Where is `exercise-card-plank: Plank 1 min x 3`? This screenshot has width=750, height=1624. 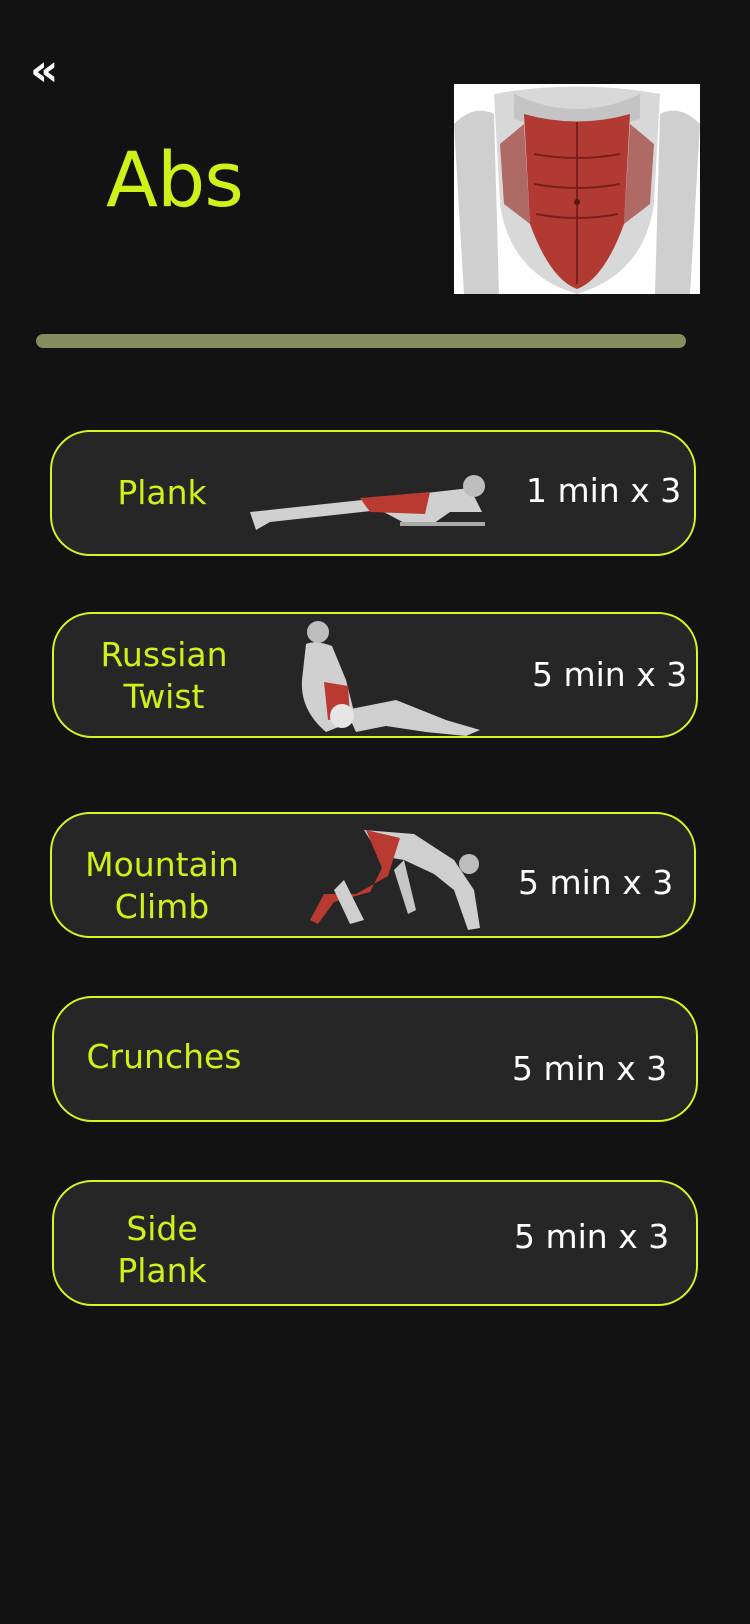
exercise-card-plank: Plank 1 min x 3 is located at coordinates (373, 493).